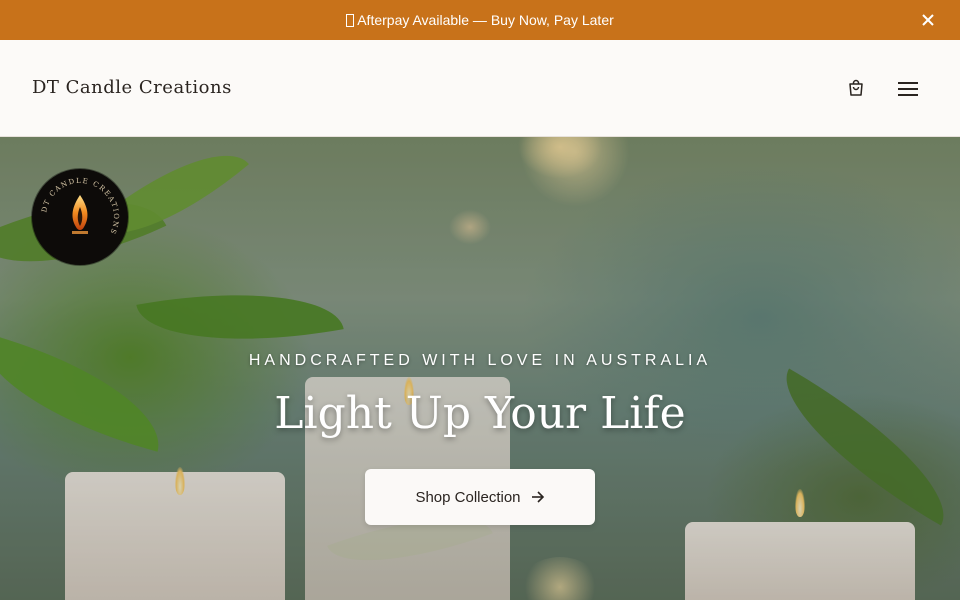 This screenshot has height=600, width=960. What do you see at coordinates (468, 497) in the screenshot?
I see `shop-collection-label: Shop Collection` at bounding box center [468, 497].